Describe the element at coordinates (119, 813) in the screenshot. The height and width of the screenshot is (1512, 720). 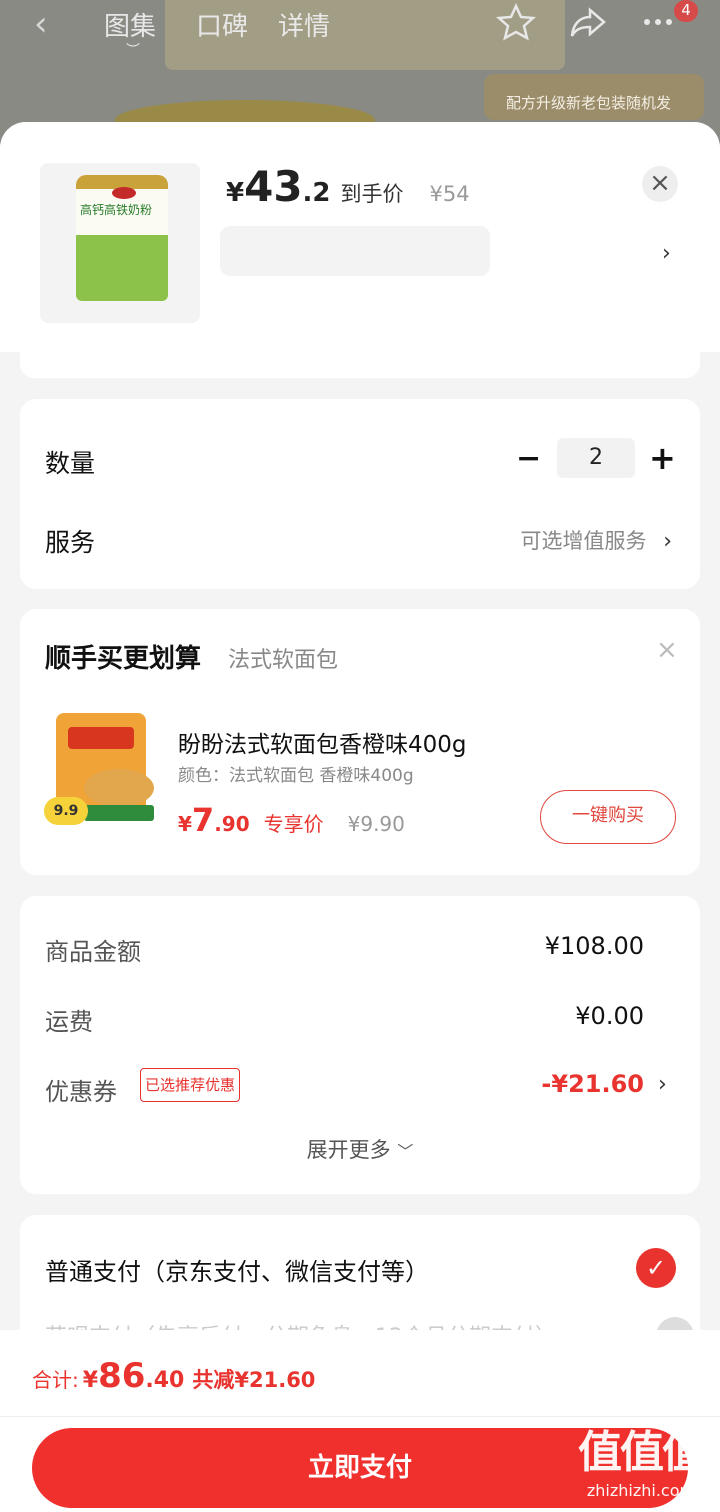
I see `bread-banner` at that location.